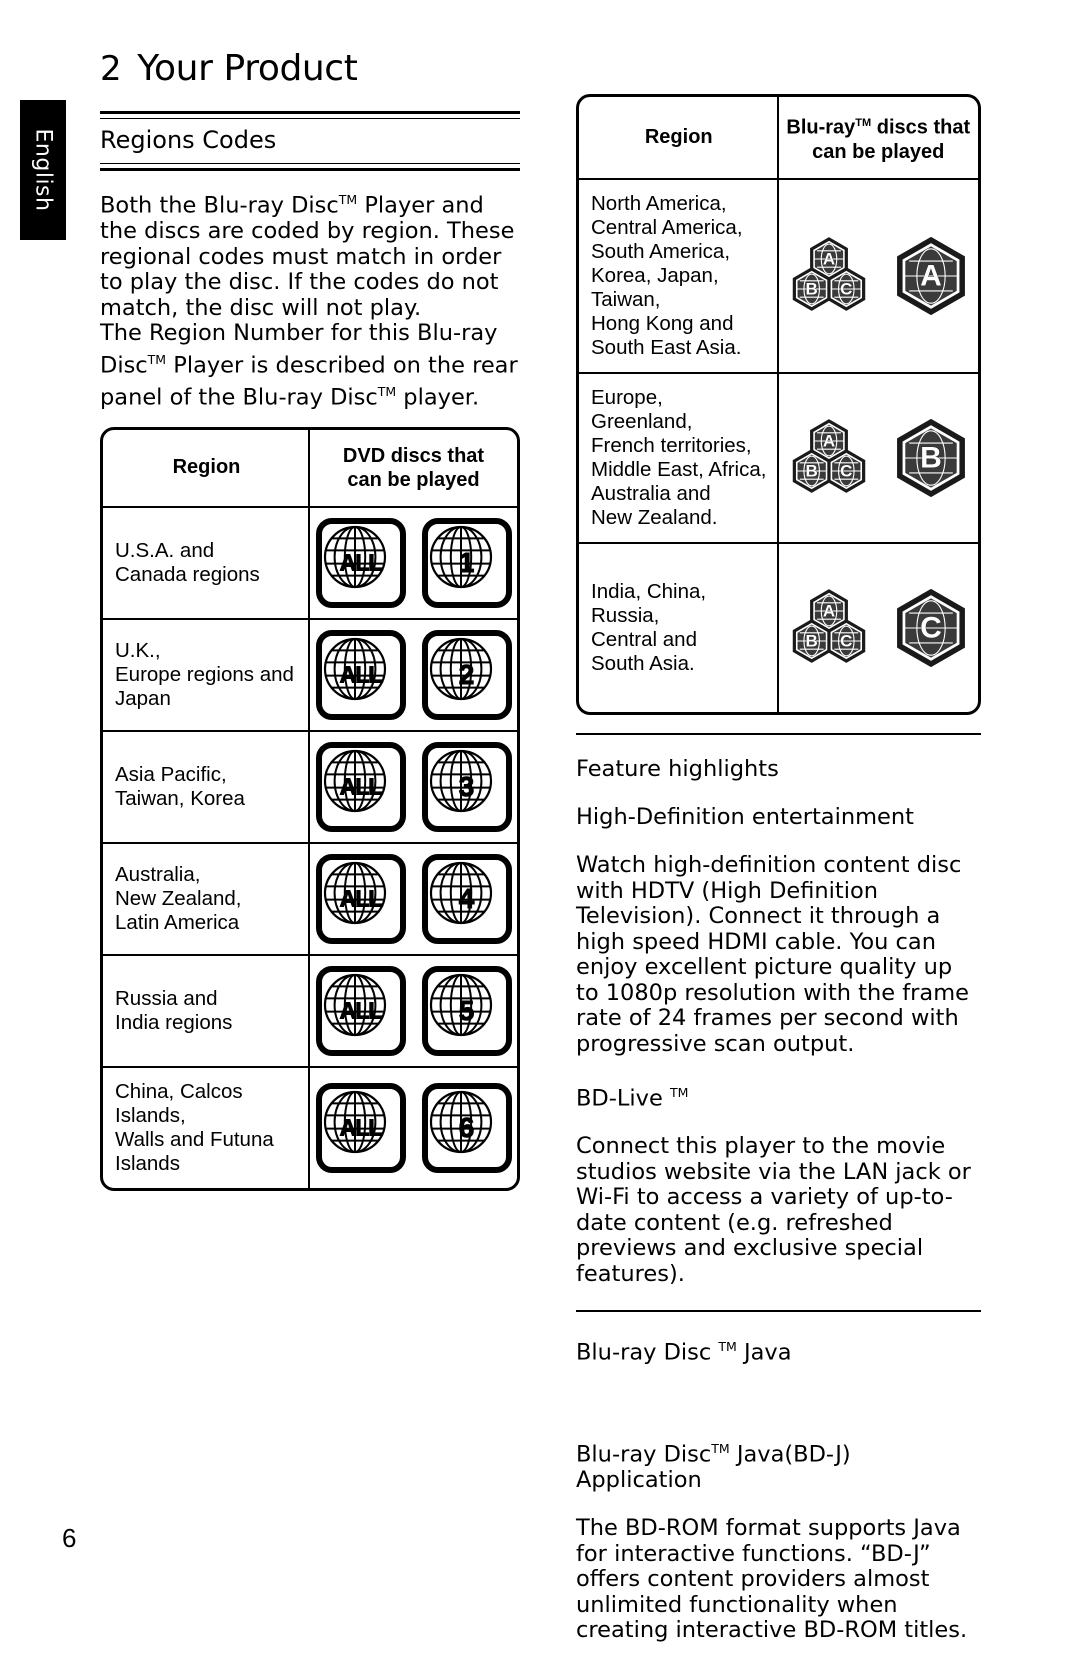 This screenshot has width=1080, height=1666. I want to click on dvd-region-icon-5: 5, so click(466, 1010).